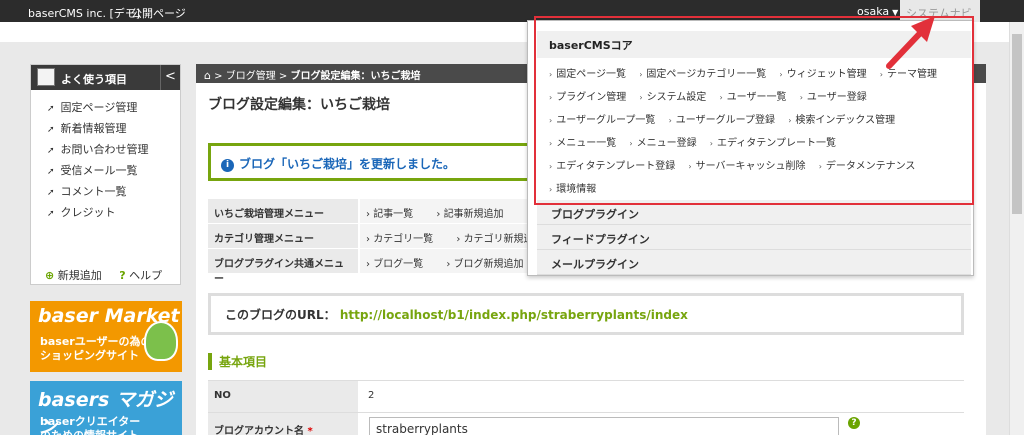 The width and height of the screenshot is (1024, 435). Describe the element at coordinates (283, 424) in the screenshot. I see `field-label: ブログアカウント名 *` at that location.